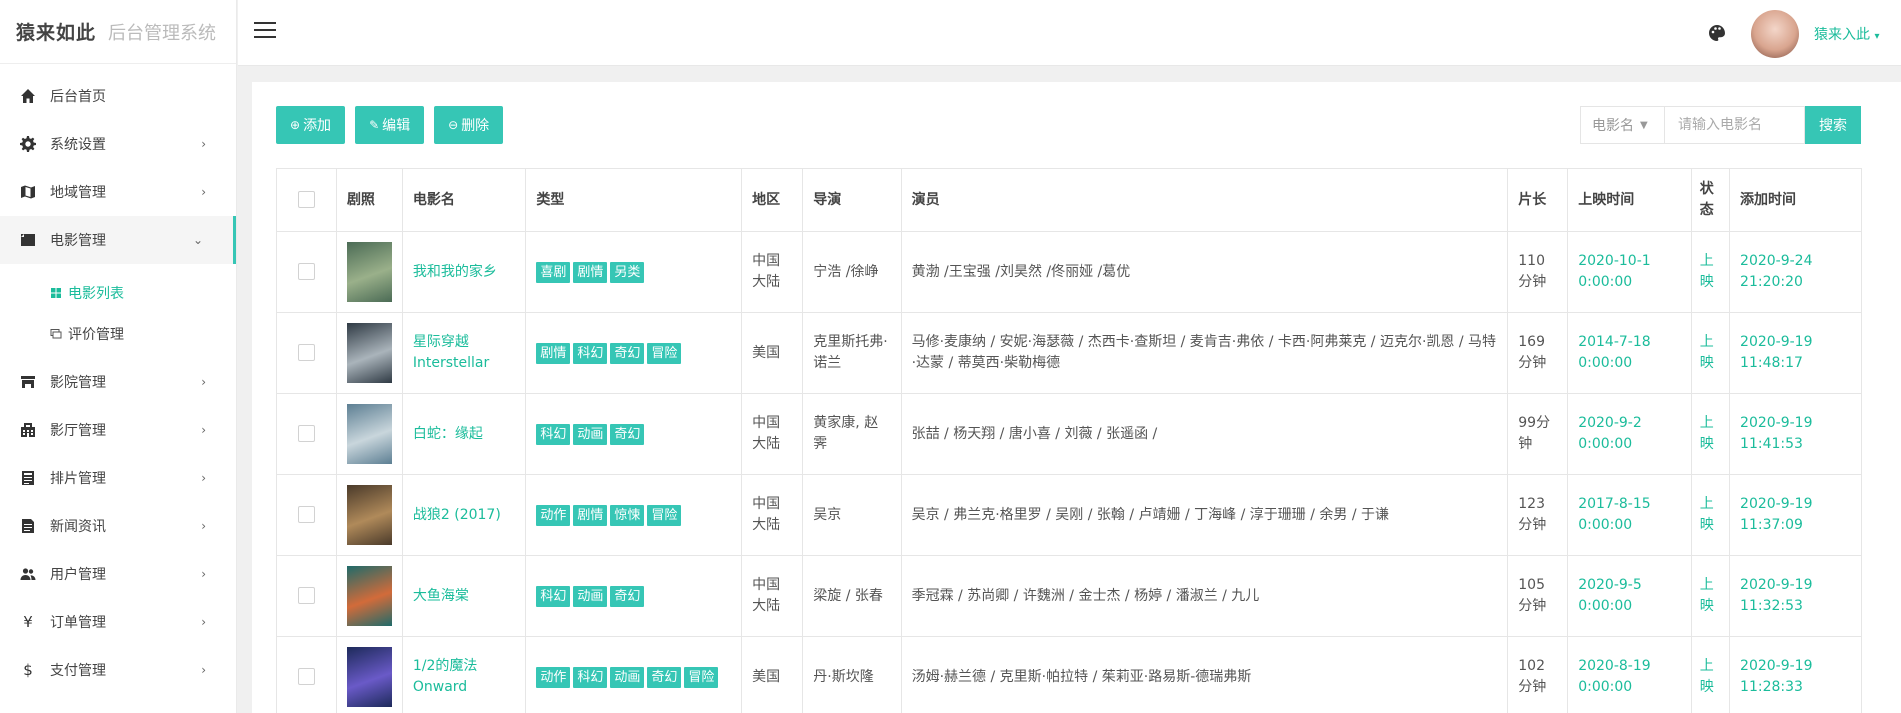  Describe the element at coordinates (118, 430) in the screenshot. I see `sidebar-item-halls: 影厅管理 ›` at that location.